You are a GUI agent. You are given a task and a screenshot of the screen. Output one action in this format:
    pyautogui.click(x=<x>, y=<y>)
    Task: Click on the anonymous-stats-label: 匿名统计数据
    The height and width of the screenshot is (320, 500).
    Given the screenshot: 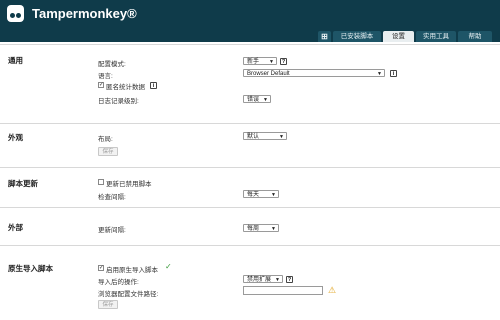 What is the action you would take?
    pyautogui.click(x=125, y=87)
    